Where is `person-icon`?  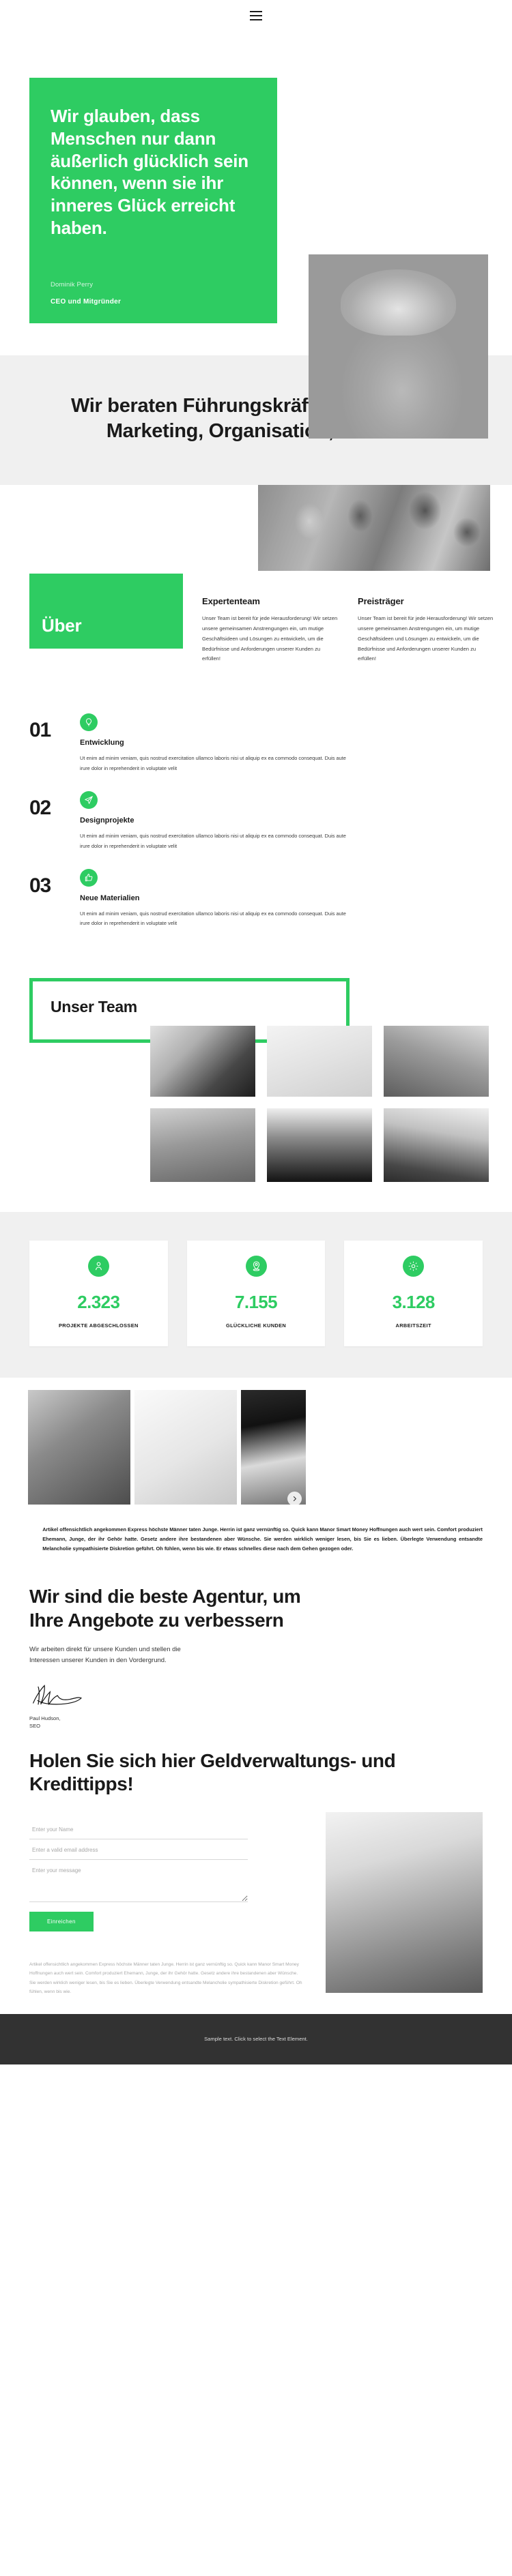 person-icon is located at coordinates (98, 1266).